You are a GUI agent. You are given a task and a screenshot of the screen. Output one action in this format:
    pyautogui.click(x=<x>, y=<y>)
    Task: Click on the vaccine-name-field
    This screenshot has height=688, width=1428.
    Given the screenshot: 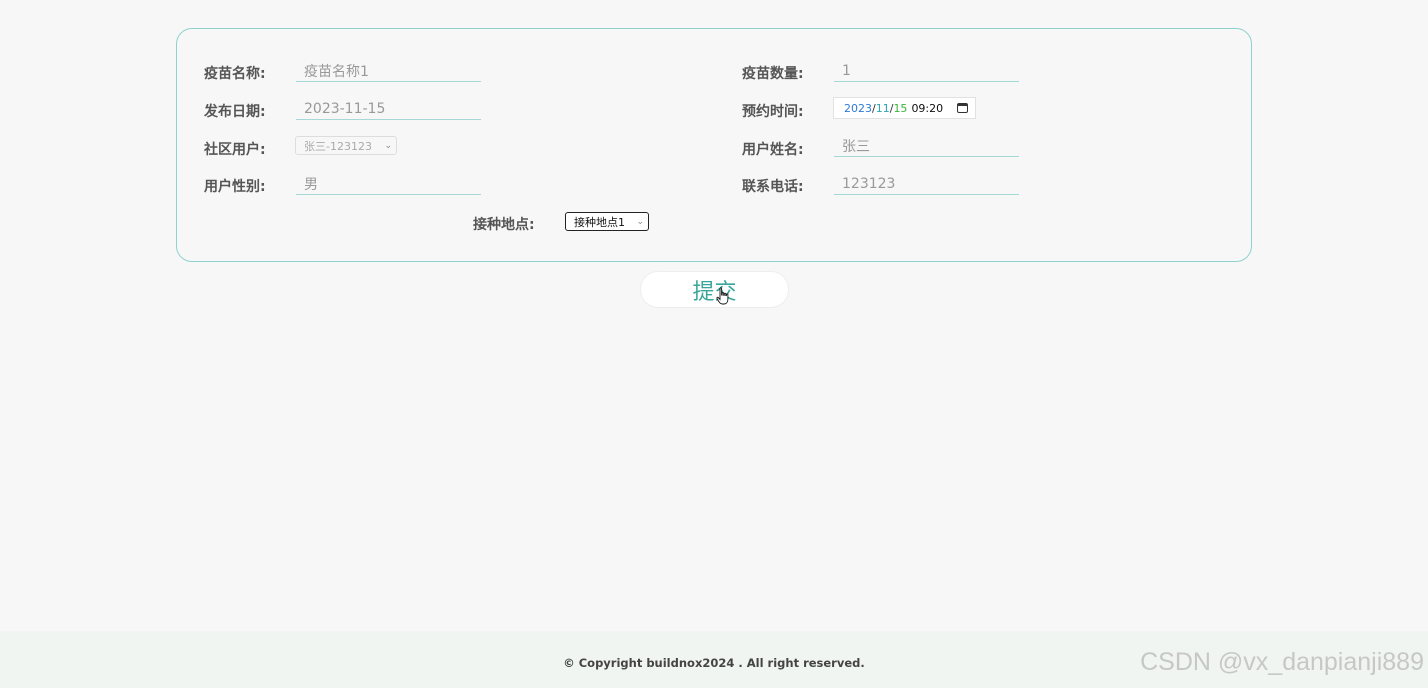 What is the action you would take?
    pyautogui.click(x=388, y=71)
    